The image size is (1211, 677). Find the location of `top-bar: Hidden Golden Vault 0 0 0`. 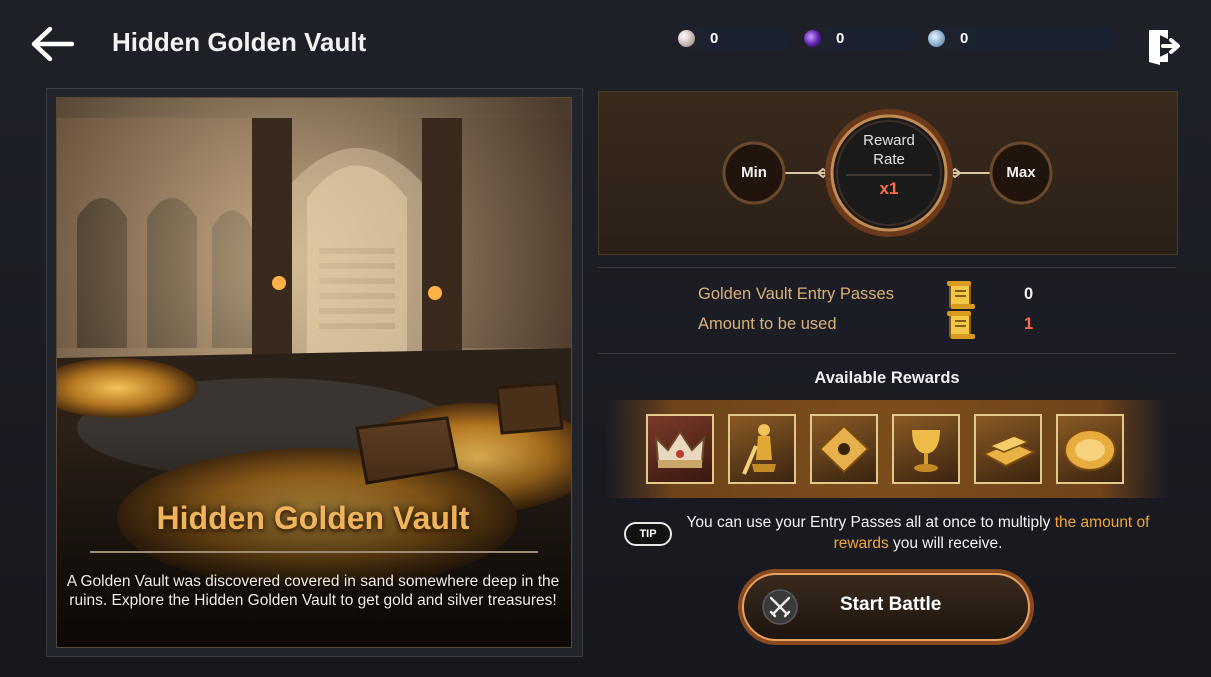

top-bar: Hidden Golden Vault 0 0 0 is located at coordinates (605, 41).